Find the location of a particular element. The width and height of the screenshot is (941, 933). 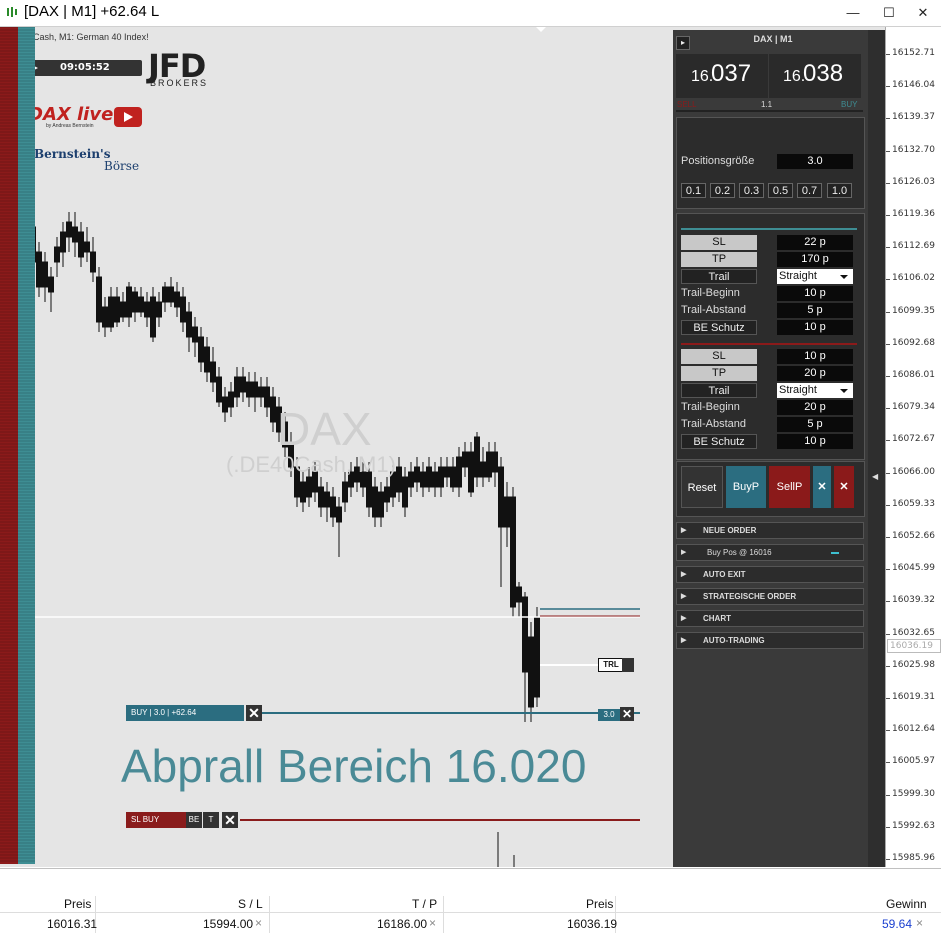

sell-pending-button: SellP is located at coordinates (789, 487).